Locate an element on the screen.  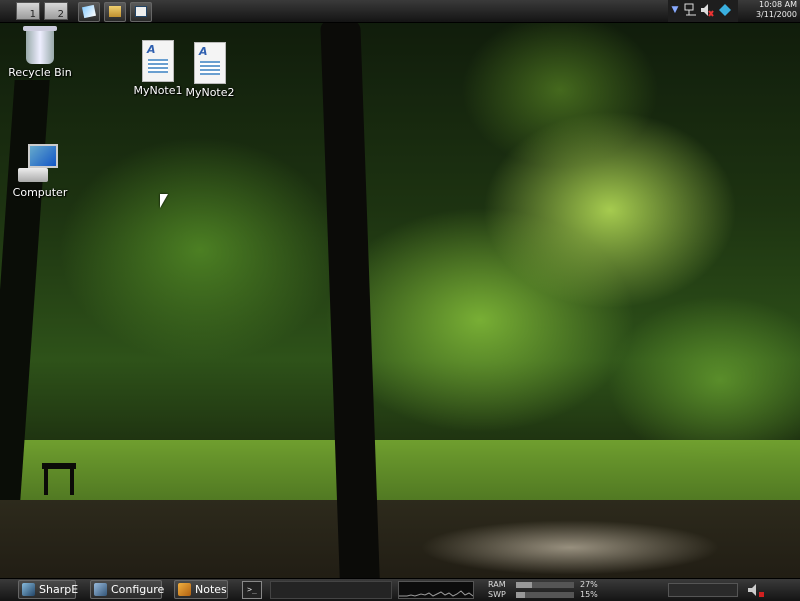
configure-icon is located at coordinates (100, 589).